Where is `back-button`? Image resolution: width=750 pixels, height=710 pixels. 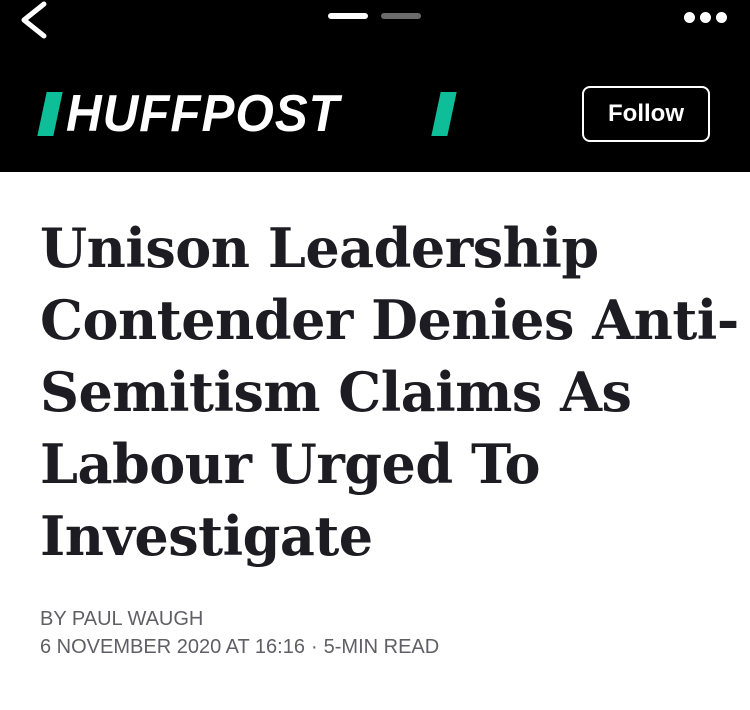 back-button is located at coordinates (34, 22).